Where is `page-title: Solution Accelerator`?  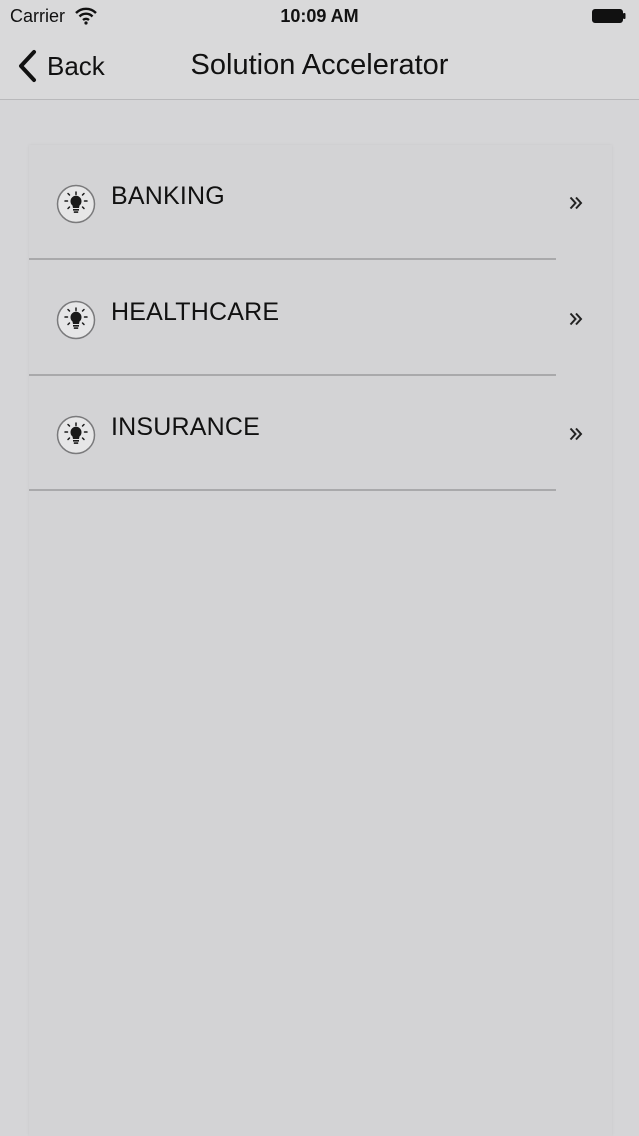
page-title: Solution Accelerator is located at coordinates (319, 65).